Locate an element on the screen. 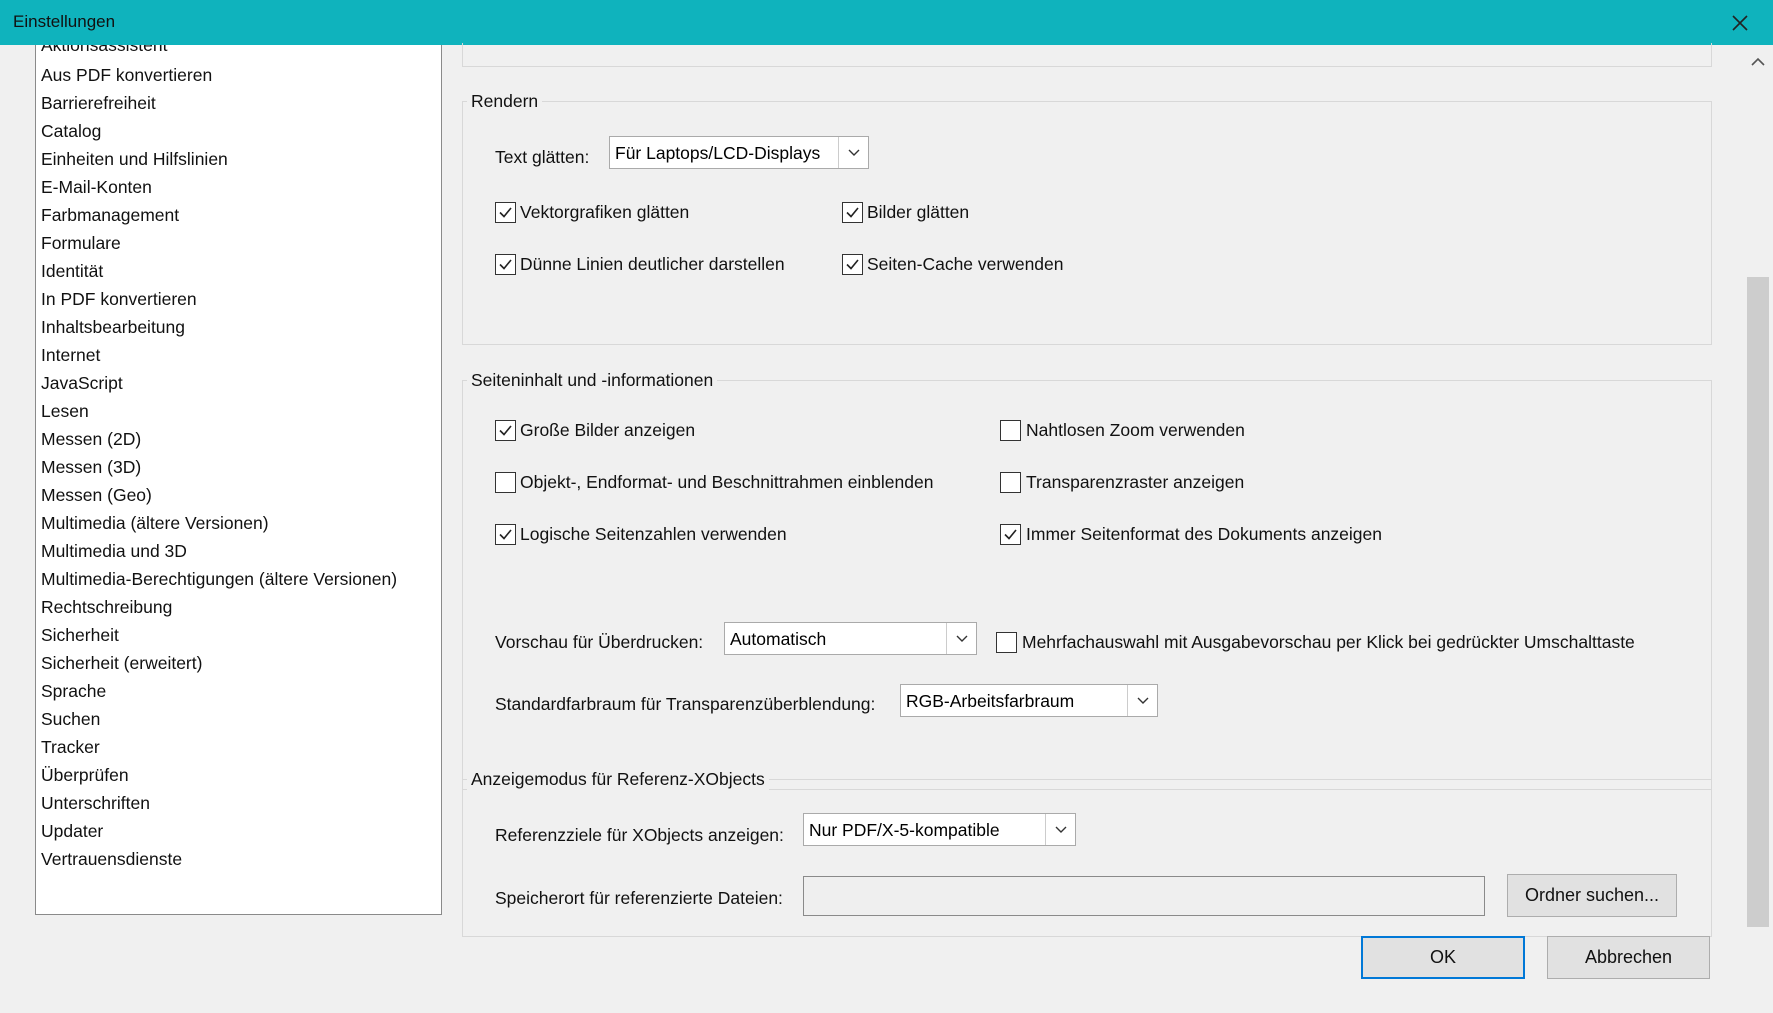  multi-select-checkbox is located at coordinates (1006, 642).